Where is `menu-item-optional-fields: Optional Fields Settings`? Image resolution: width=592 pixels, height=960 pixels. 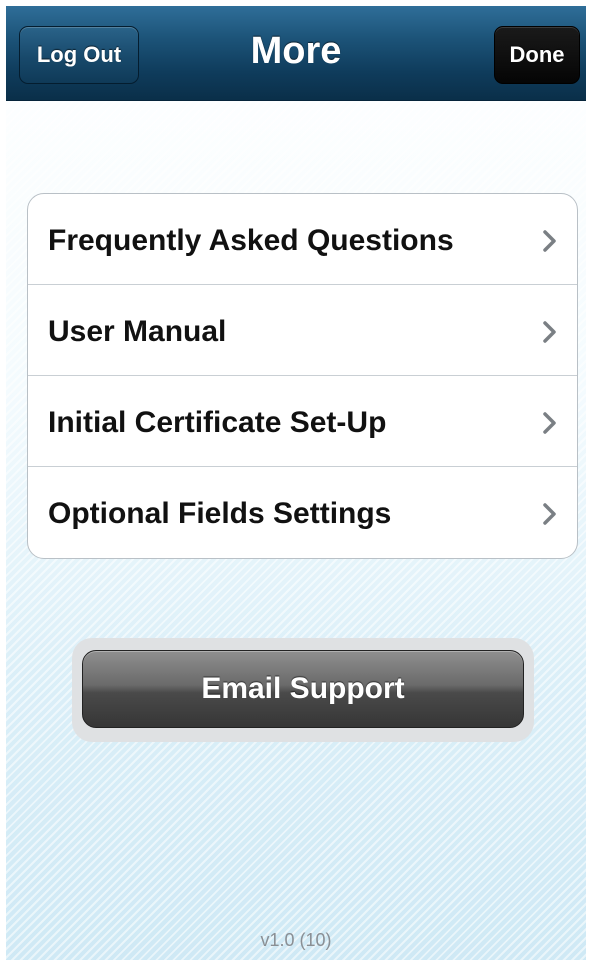
menu-item-optional-fields: Optional Fields Settings is located at coordinates (302, 512).